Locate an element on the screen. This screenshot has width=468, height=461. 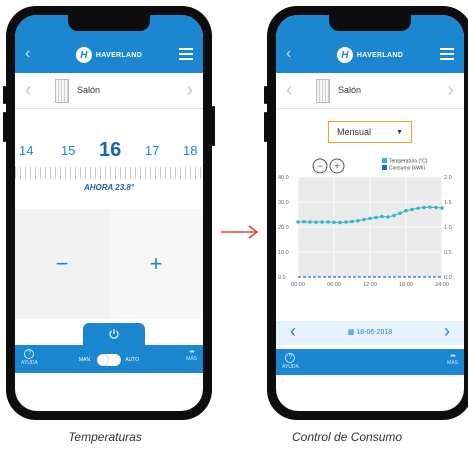
mode-switch: MAN. AUTO is located at coordinates (109, 360).